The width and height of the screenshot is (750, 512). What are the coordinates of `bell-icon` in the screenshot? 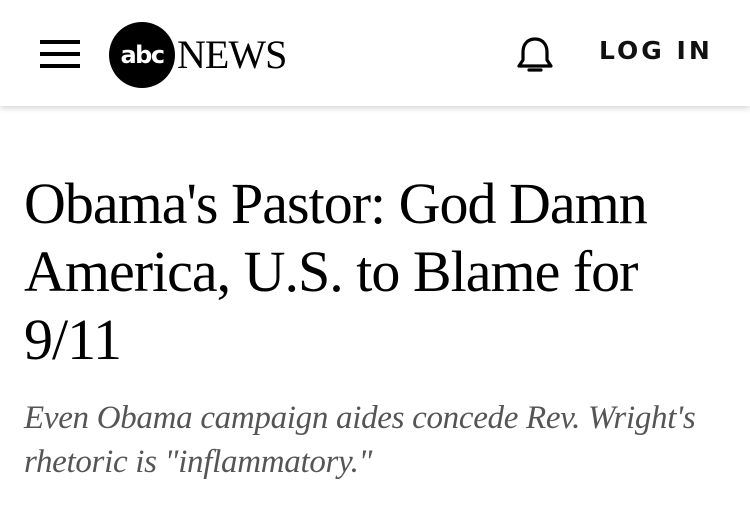 It's located at (535, 54).